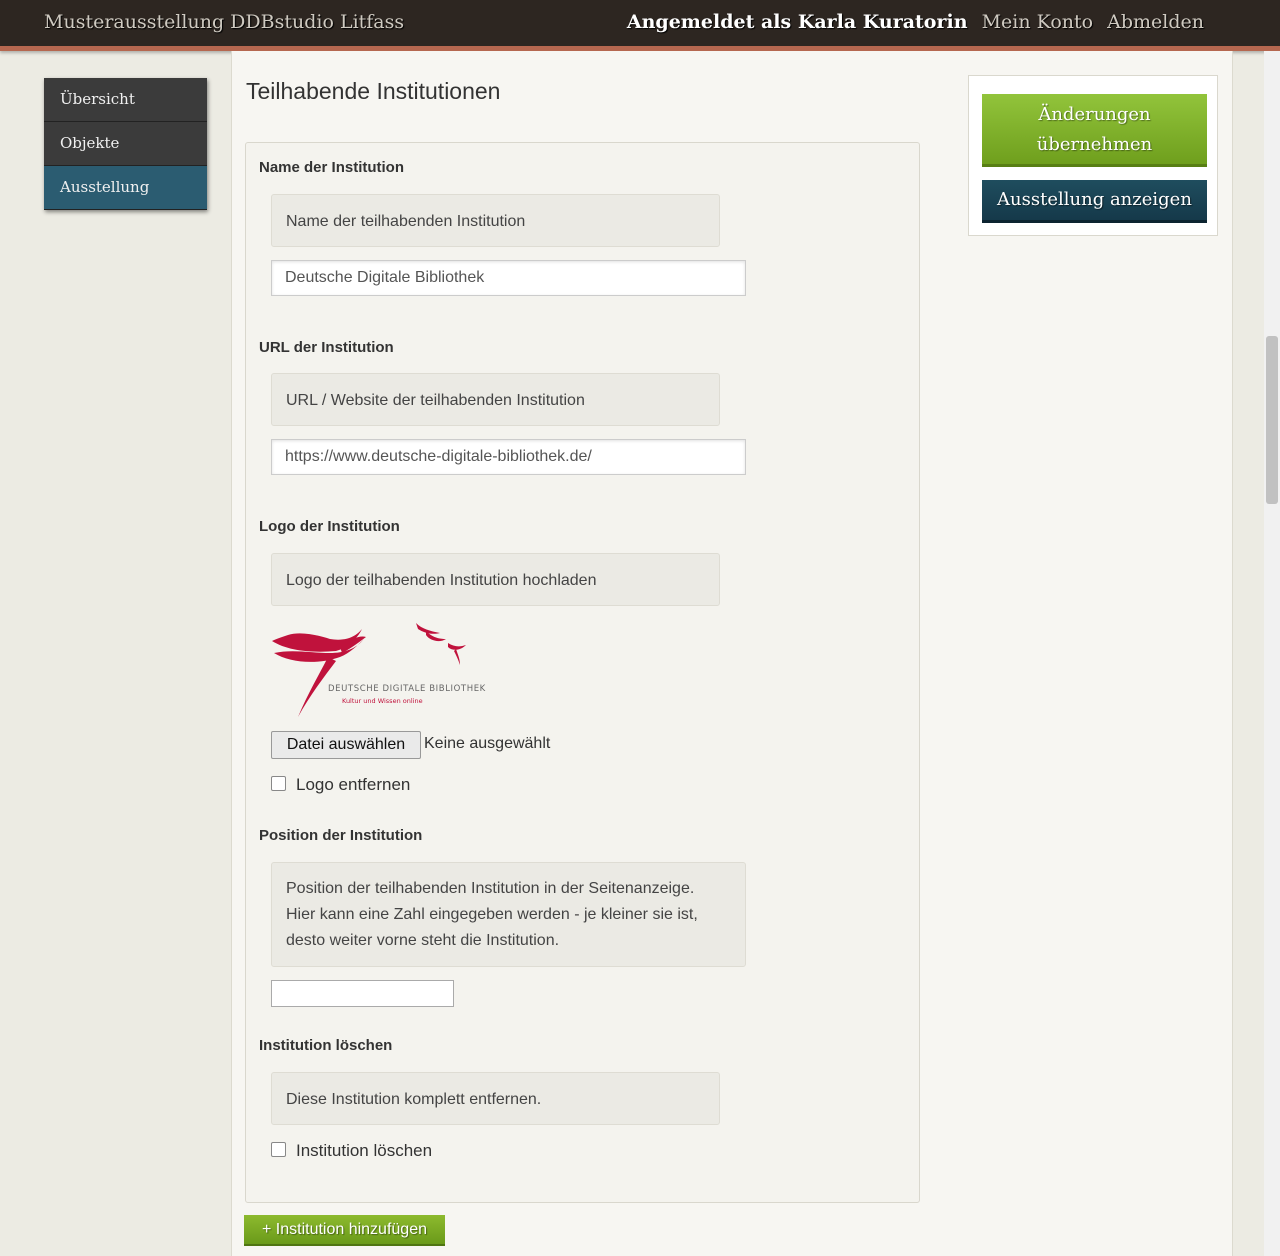 Image resolution: width=1280 pixels, height=1256 pixels. What do you see at coordinates (224, 22) in the screenshot?
I see `site-title: Musterausstellung DDBstudio Litfass` at bounding box center [224, 22].